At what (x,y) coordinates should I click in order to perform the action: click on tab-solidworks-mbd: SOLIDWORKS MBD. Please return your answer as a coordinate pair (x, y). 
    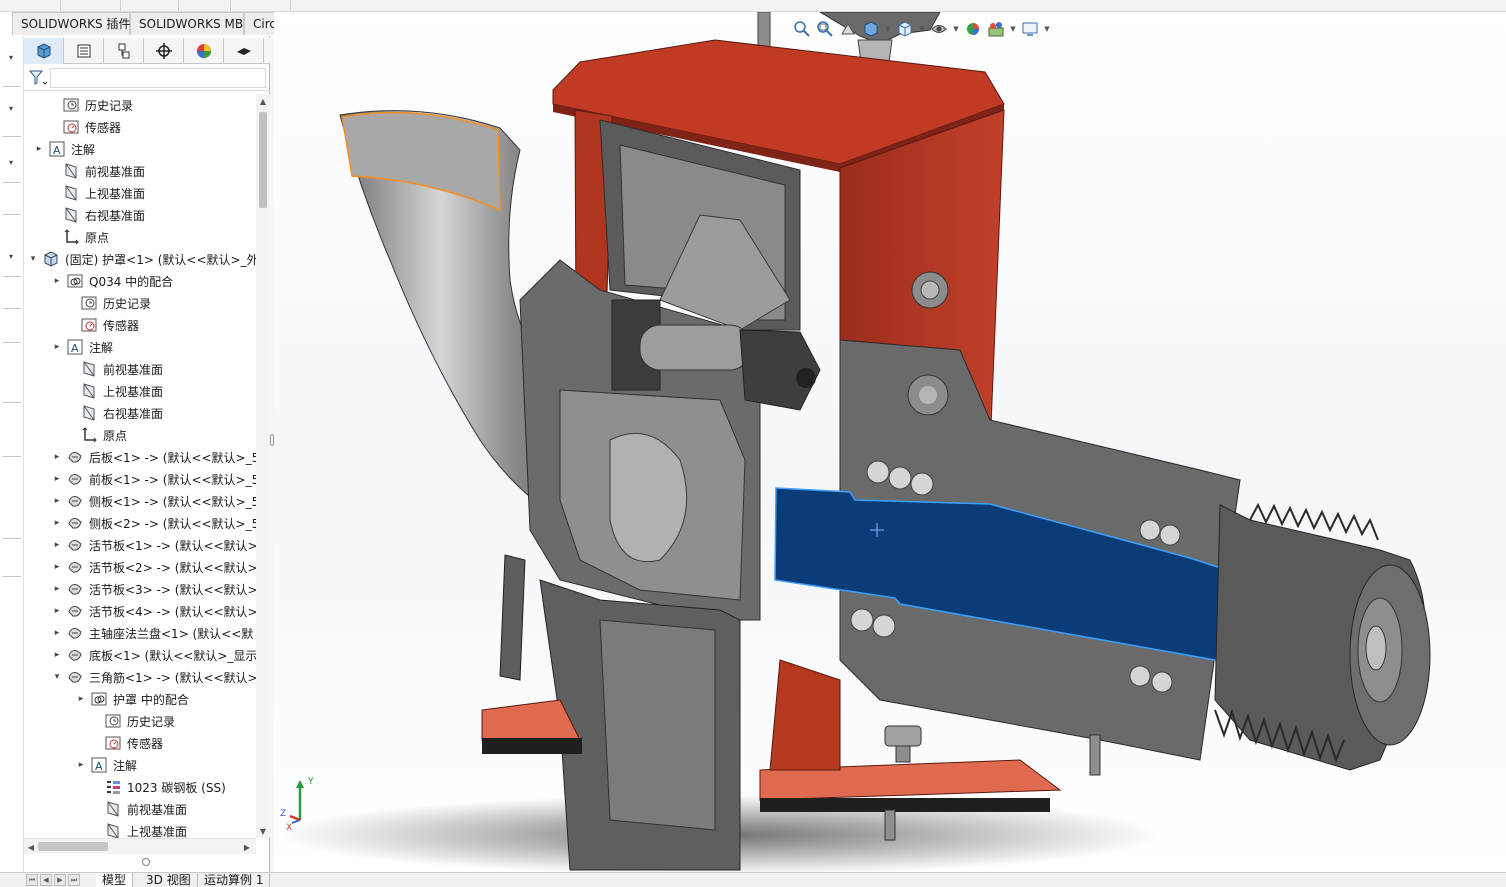
    Looking at the image, I should click on (191, 23).